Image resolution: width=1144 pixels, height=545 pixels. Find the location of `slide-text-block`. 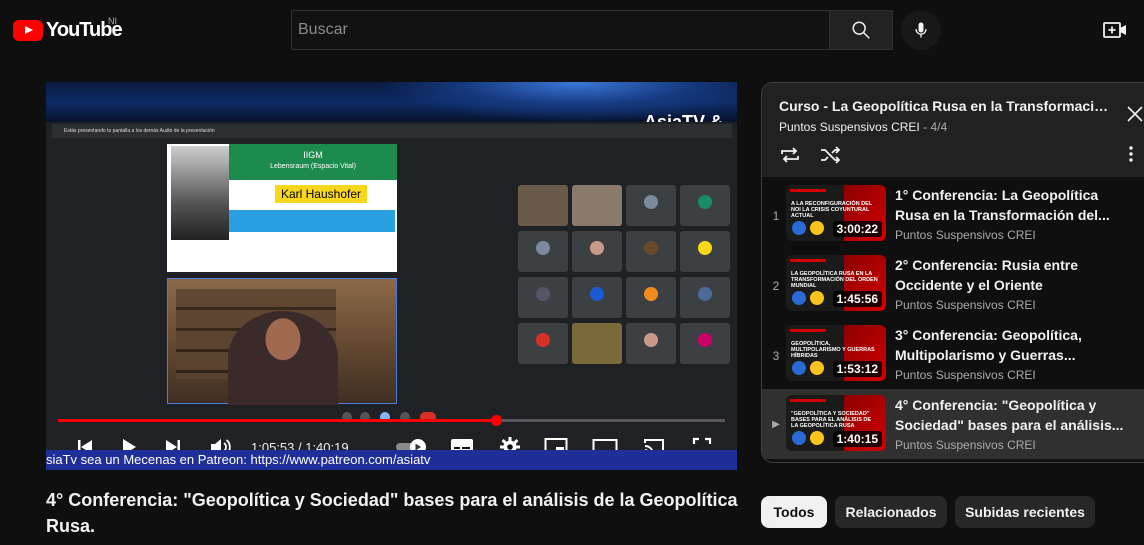

slide-text-block is located at coordinates (312, 221).